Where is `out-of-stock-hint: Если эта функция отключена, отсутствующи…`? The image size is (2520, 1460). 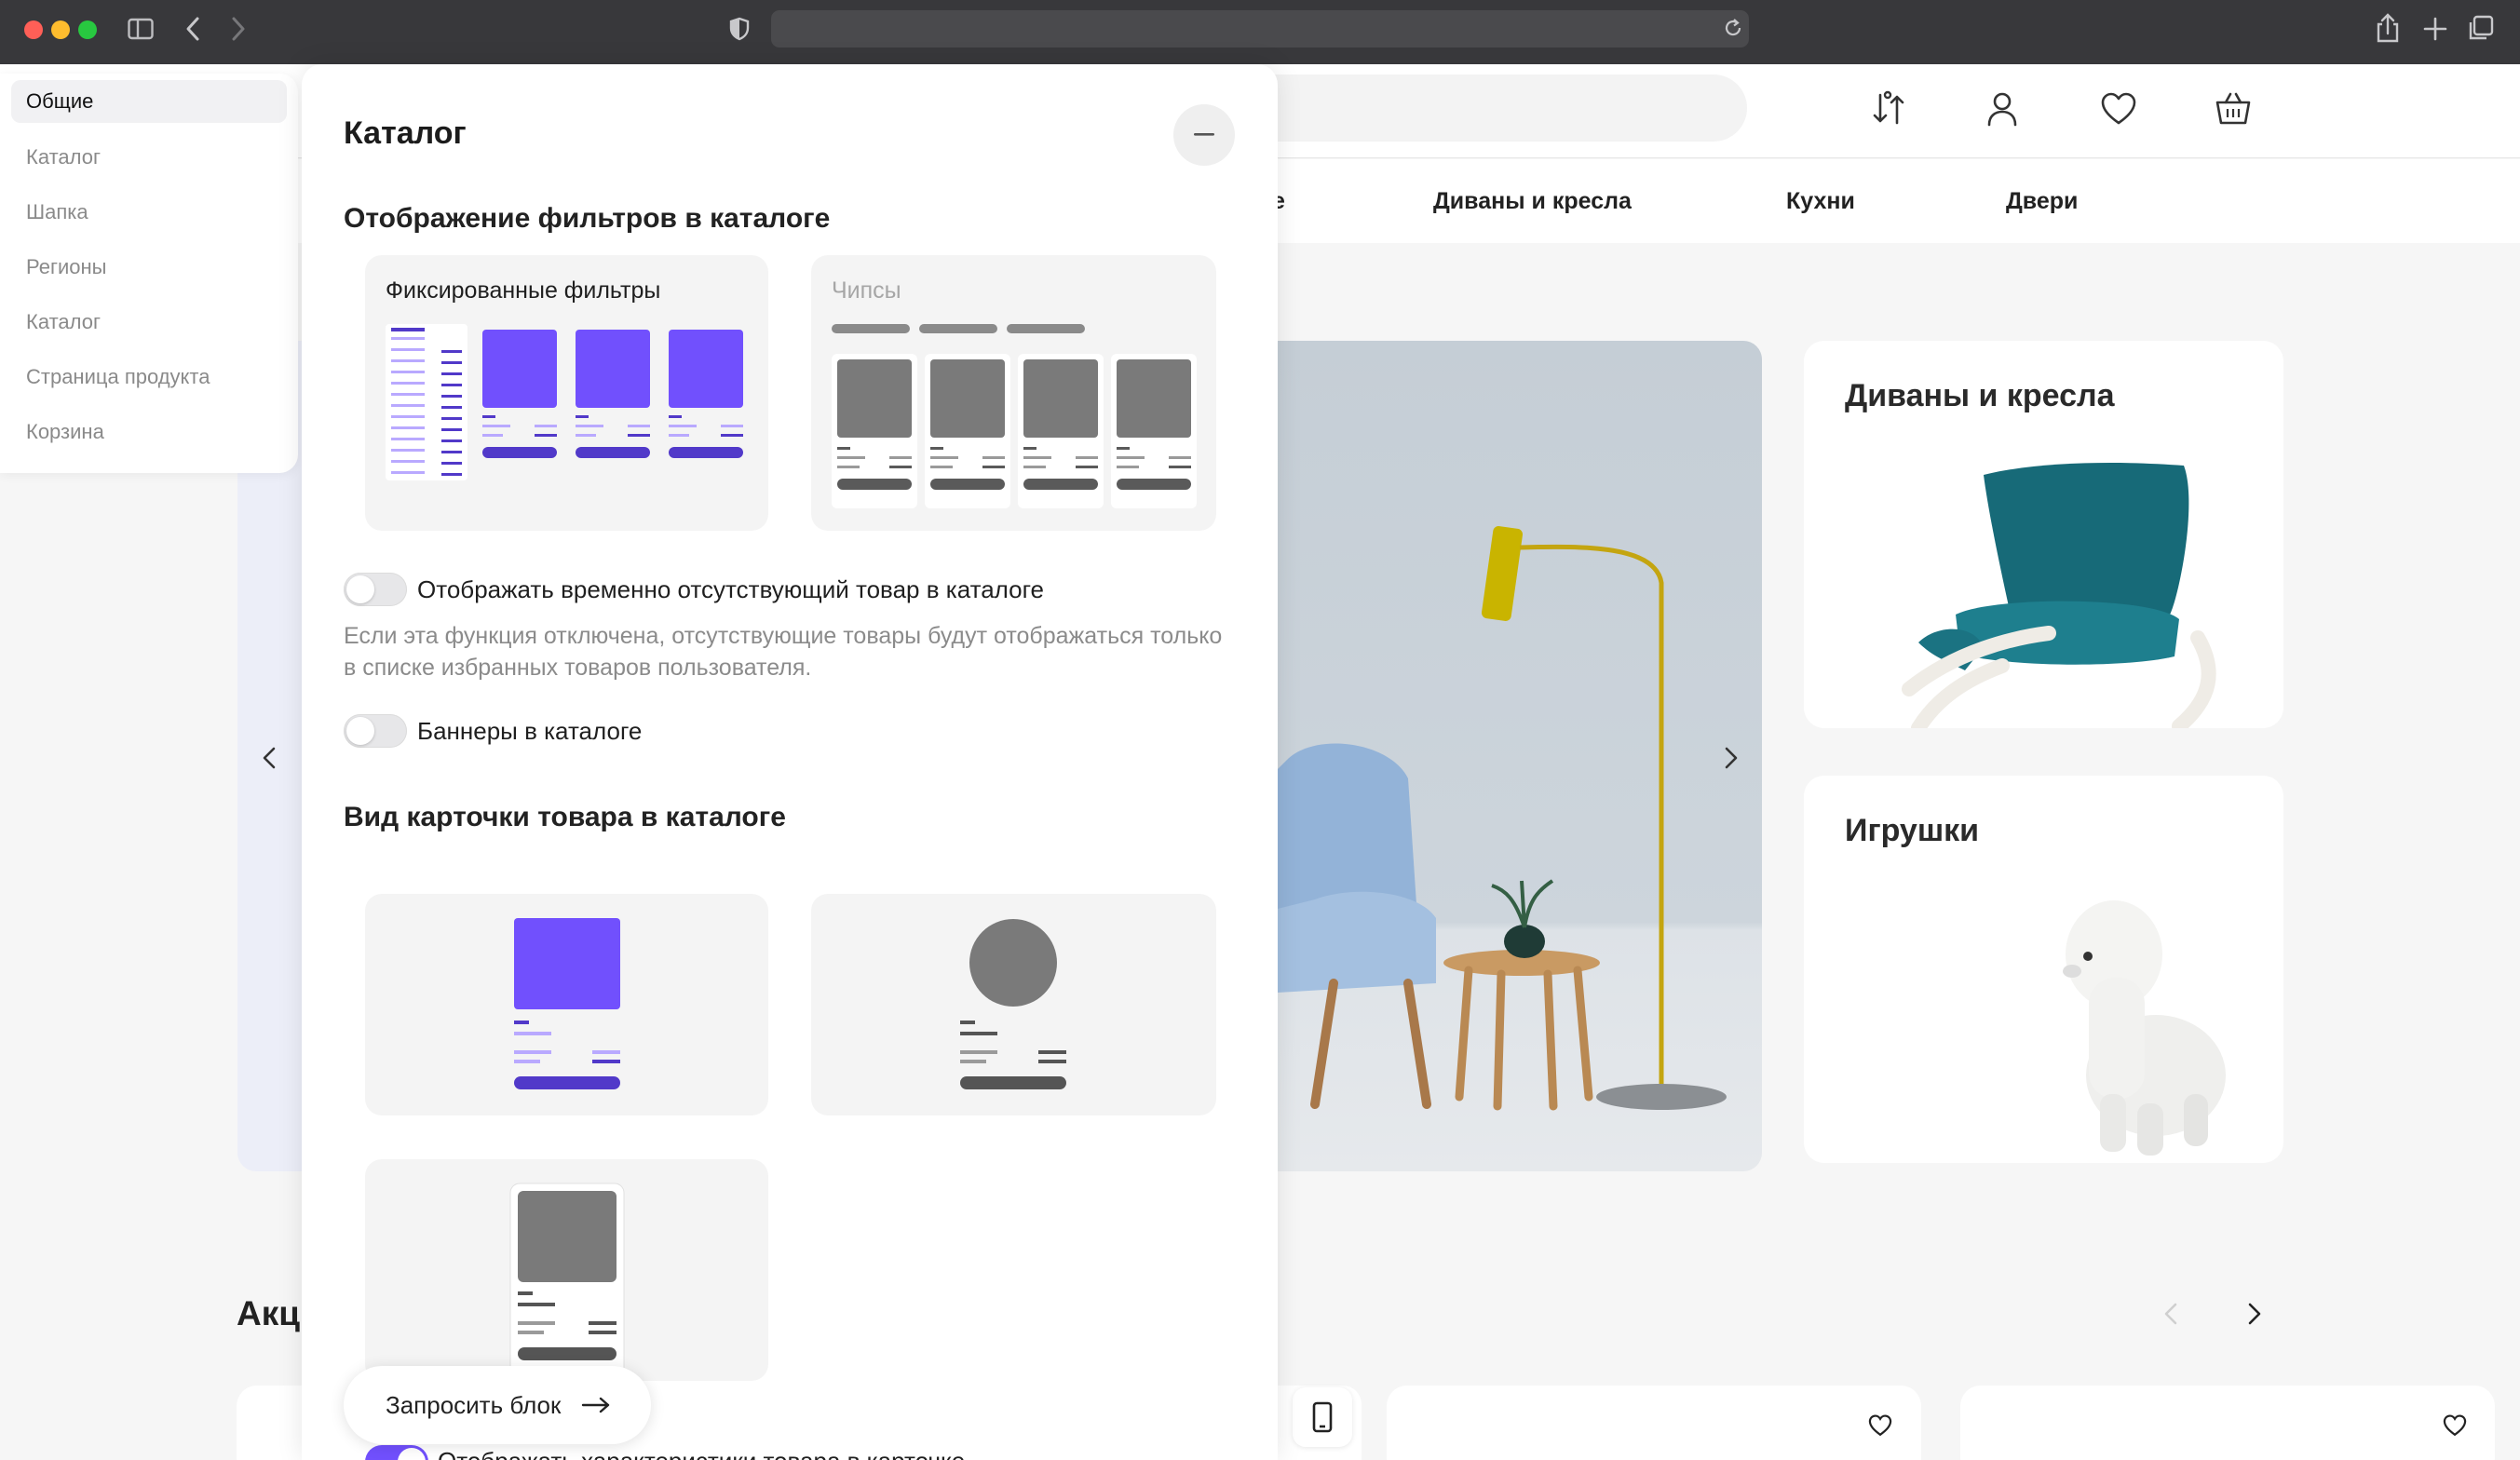 out-of-stock-hint: Если эта функция отключена, отсутствующи… is located at coordinates (783, 652).